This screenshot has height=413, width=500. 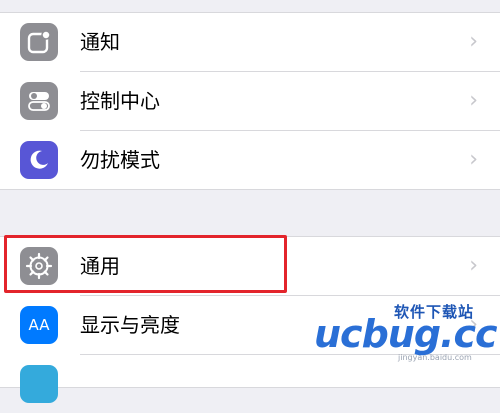 What do you see at coordinates (100, 42) in the screenshot?
I see `settings-row-label: 通知` at bounding box center [100, 42].